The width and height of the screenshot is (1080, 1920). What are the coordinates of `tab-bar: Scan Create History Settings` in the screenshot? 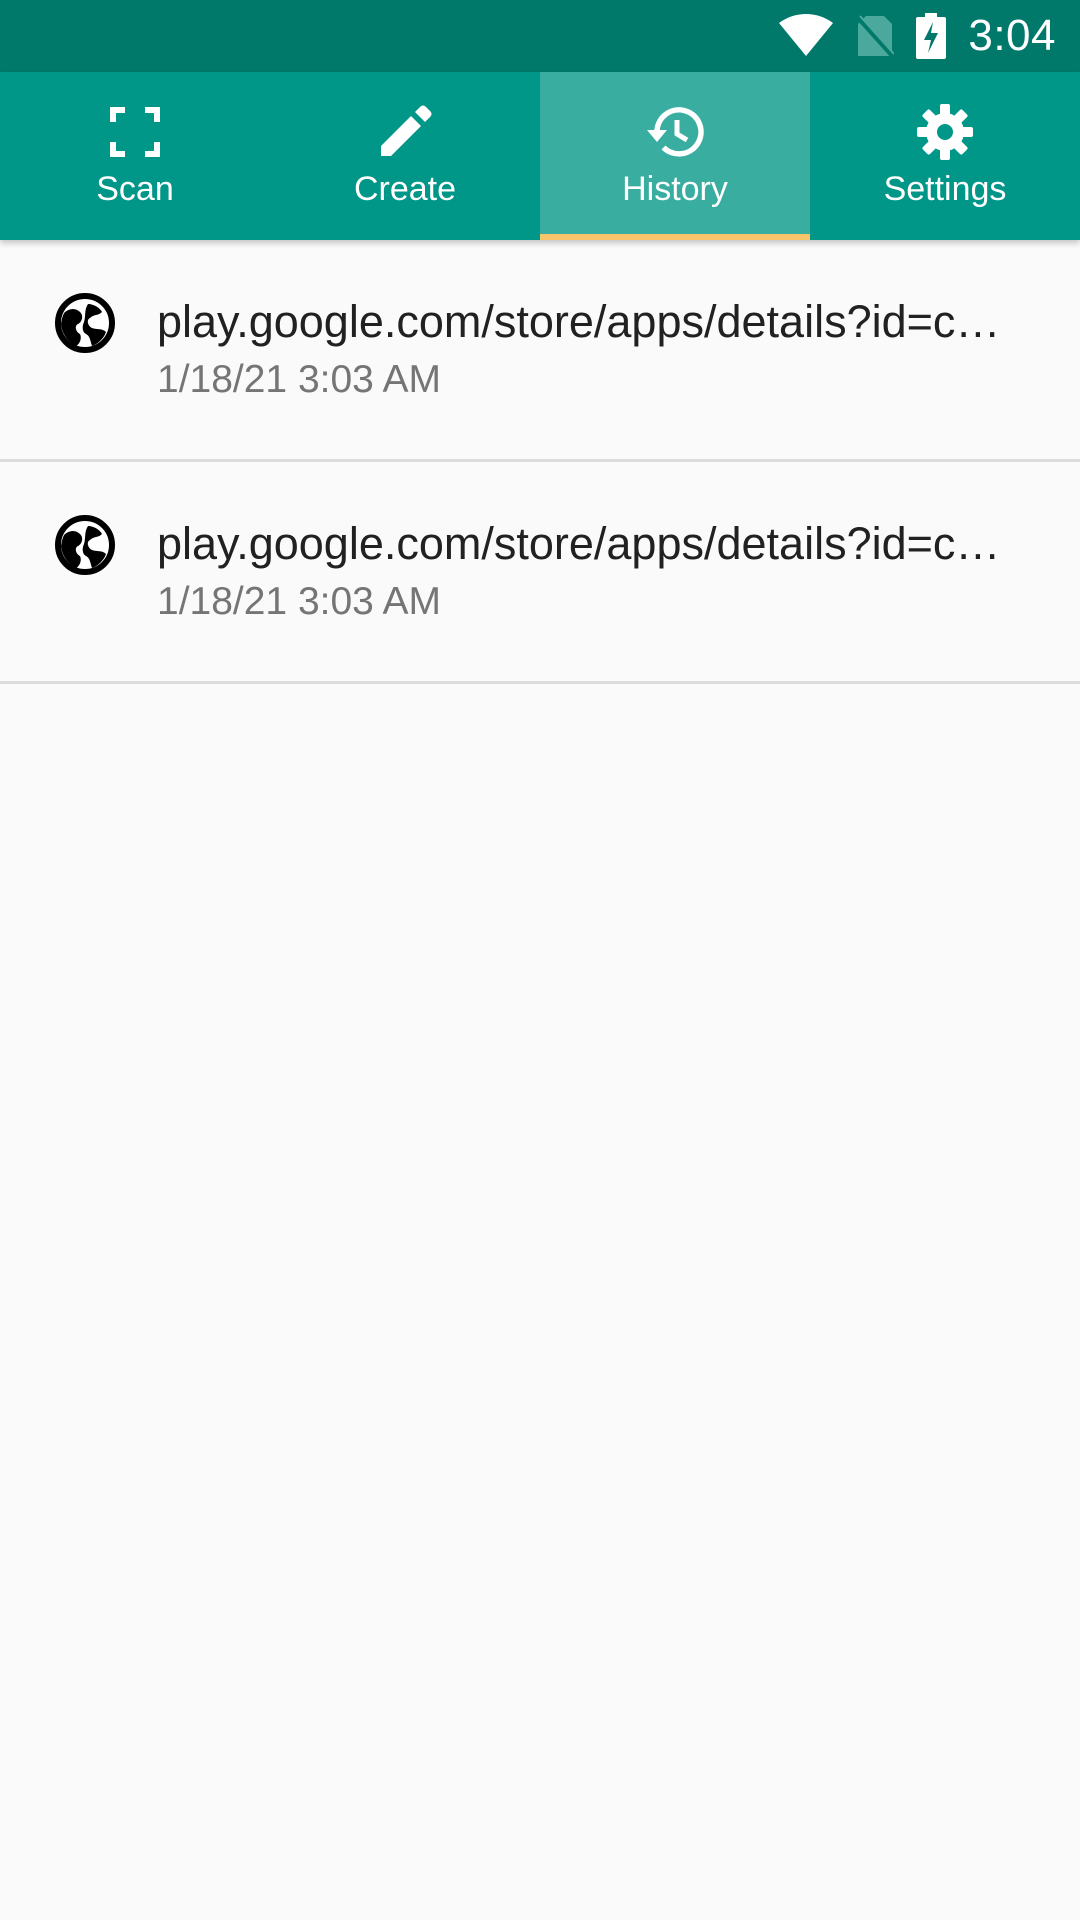 It's located at (540, 156).